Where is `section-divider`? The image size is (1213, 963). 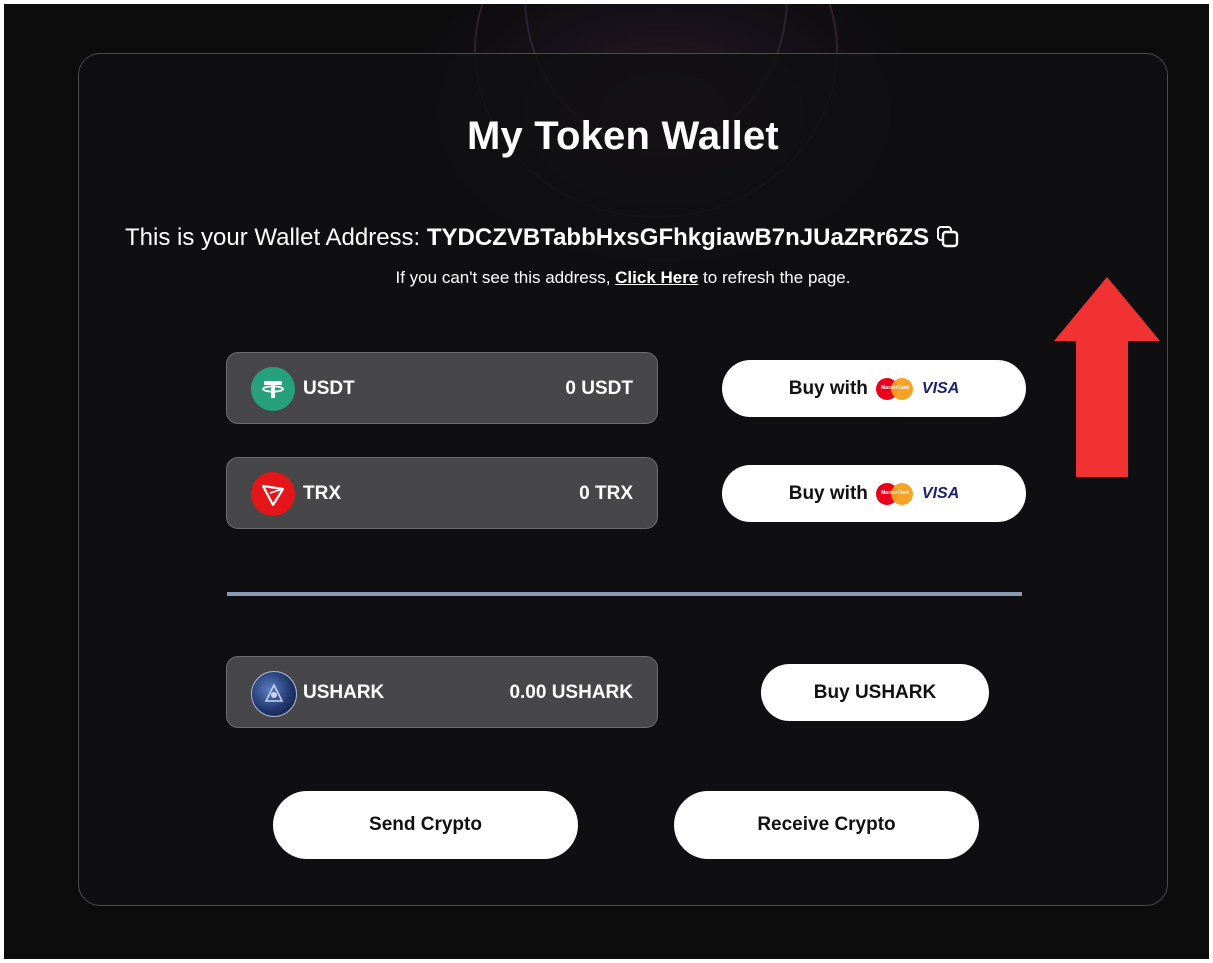
section-divider is located at coordinates (624, 594).